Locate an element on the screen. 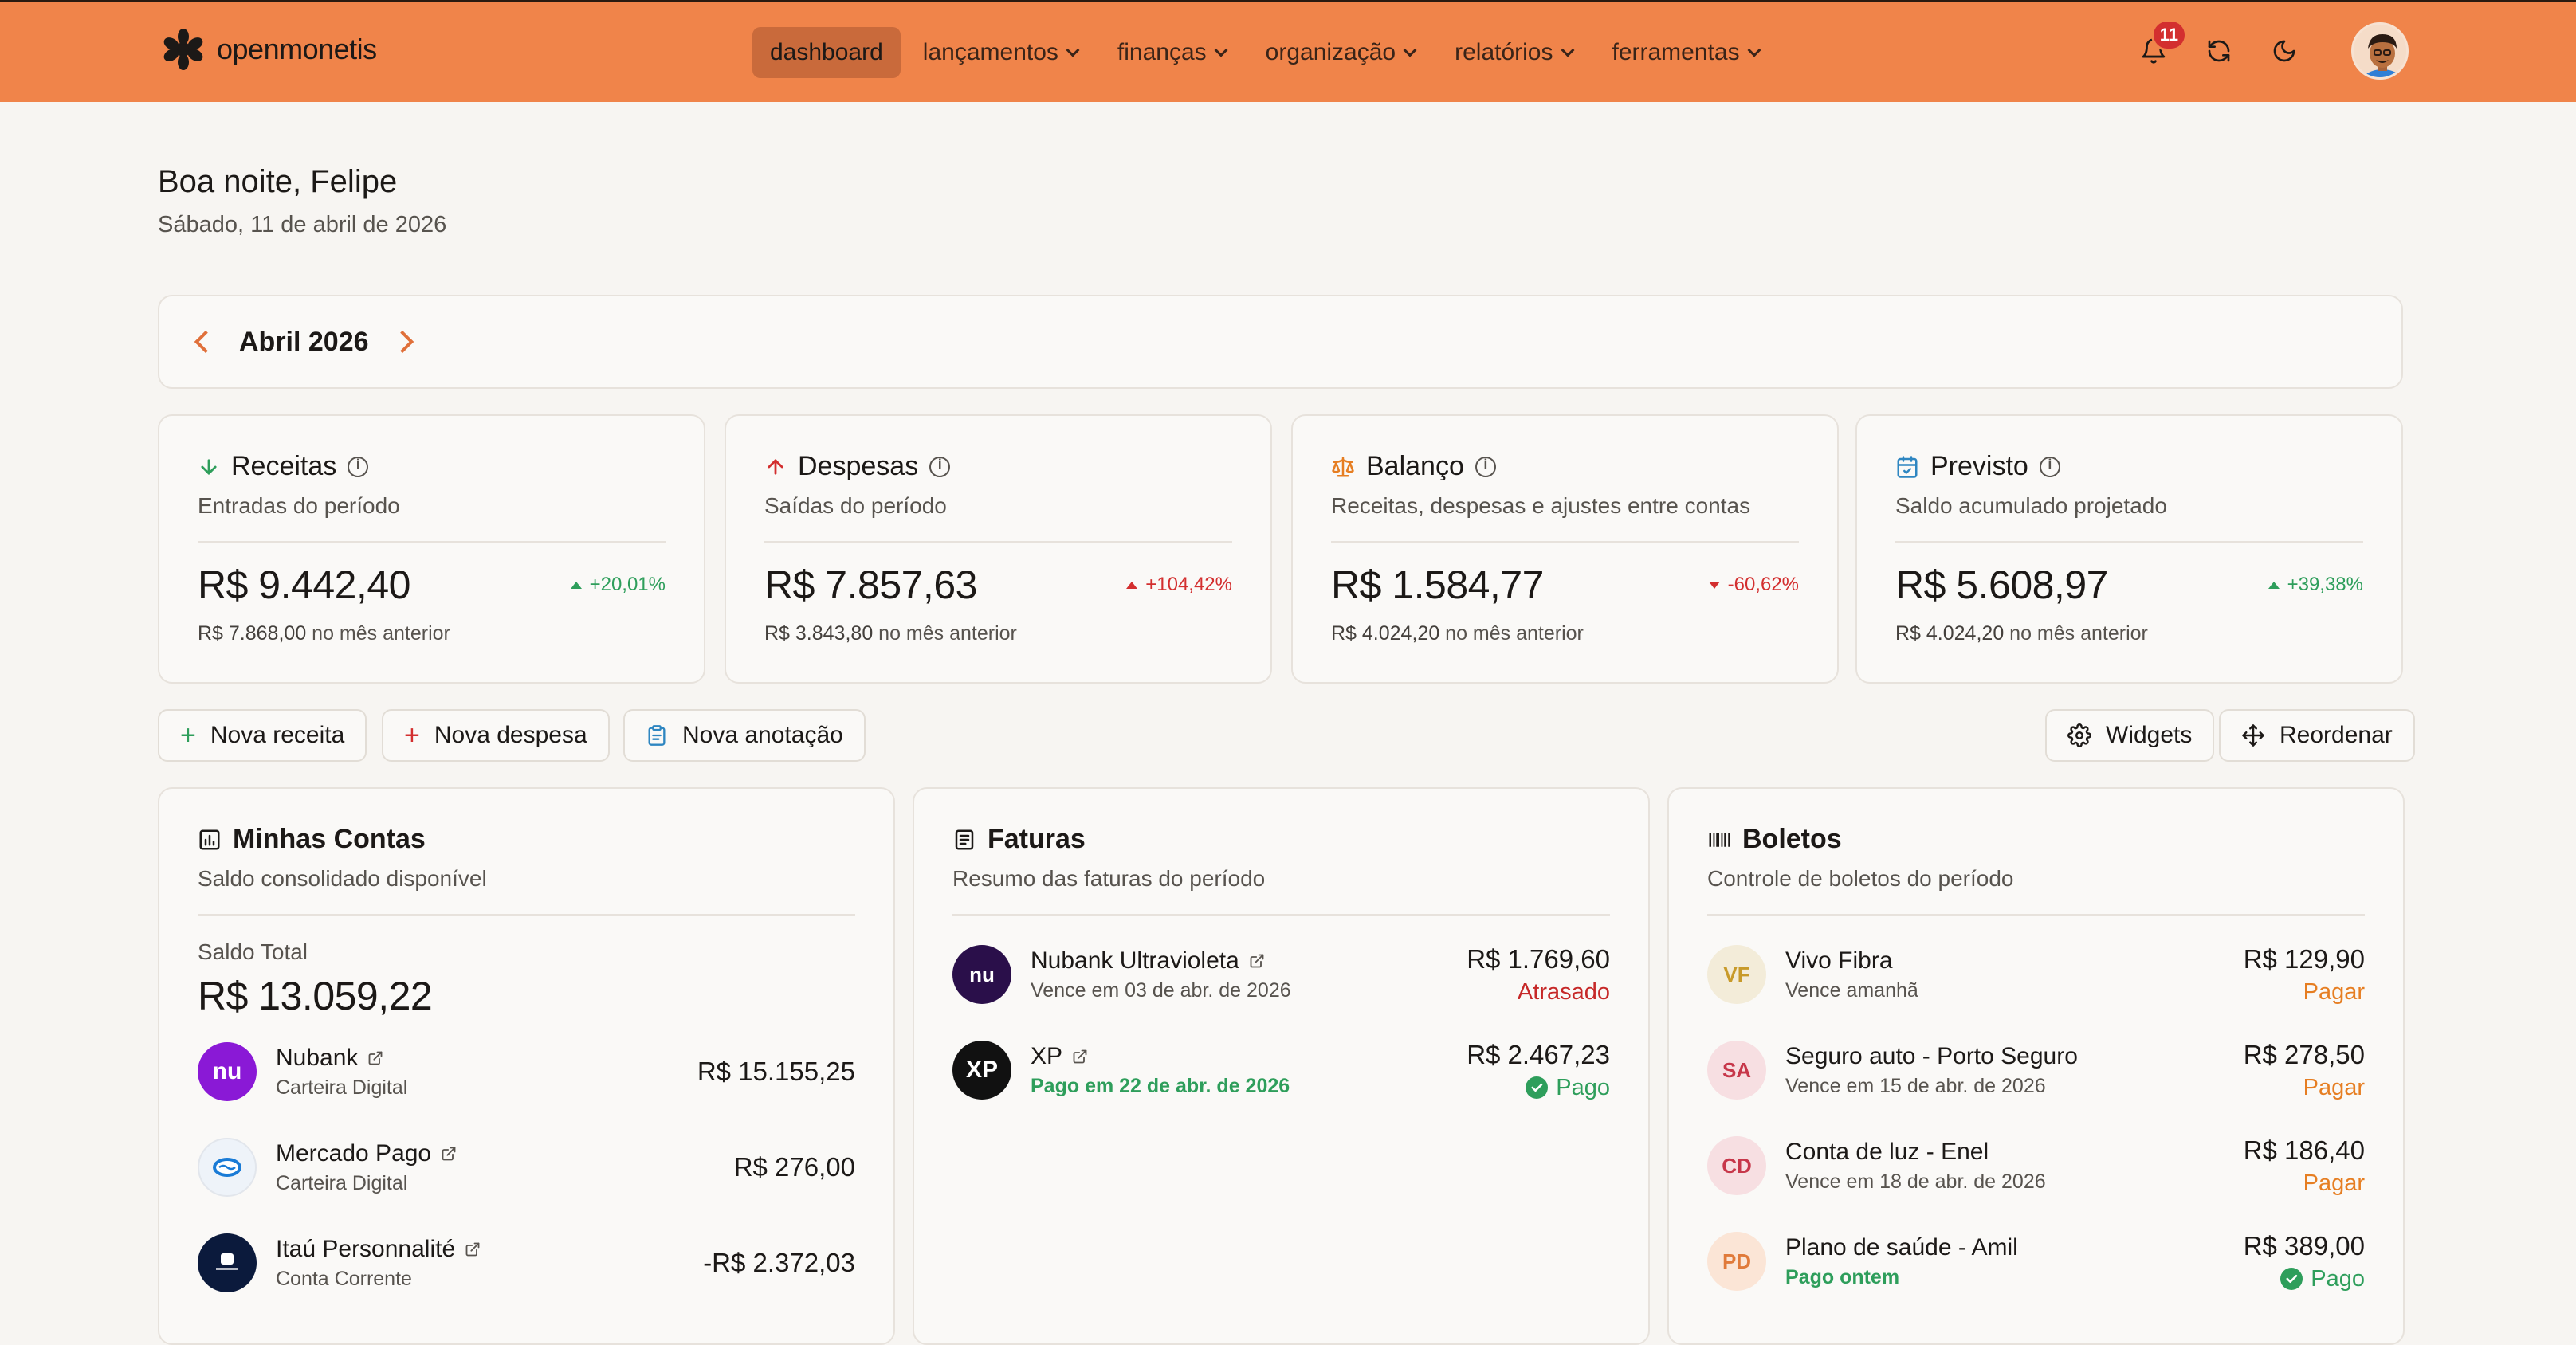 Image resolution: width=2576 pixels, height=1345 pixels. check-circle-icon is located at coordinates (2291, 1279).